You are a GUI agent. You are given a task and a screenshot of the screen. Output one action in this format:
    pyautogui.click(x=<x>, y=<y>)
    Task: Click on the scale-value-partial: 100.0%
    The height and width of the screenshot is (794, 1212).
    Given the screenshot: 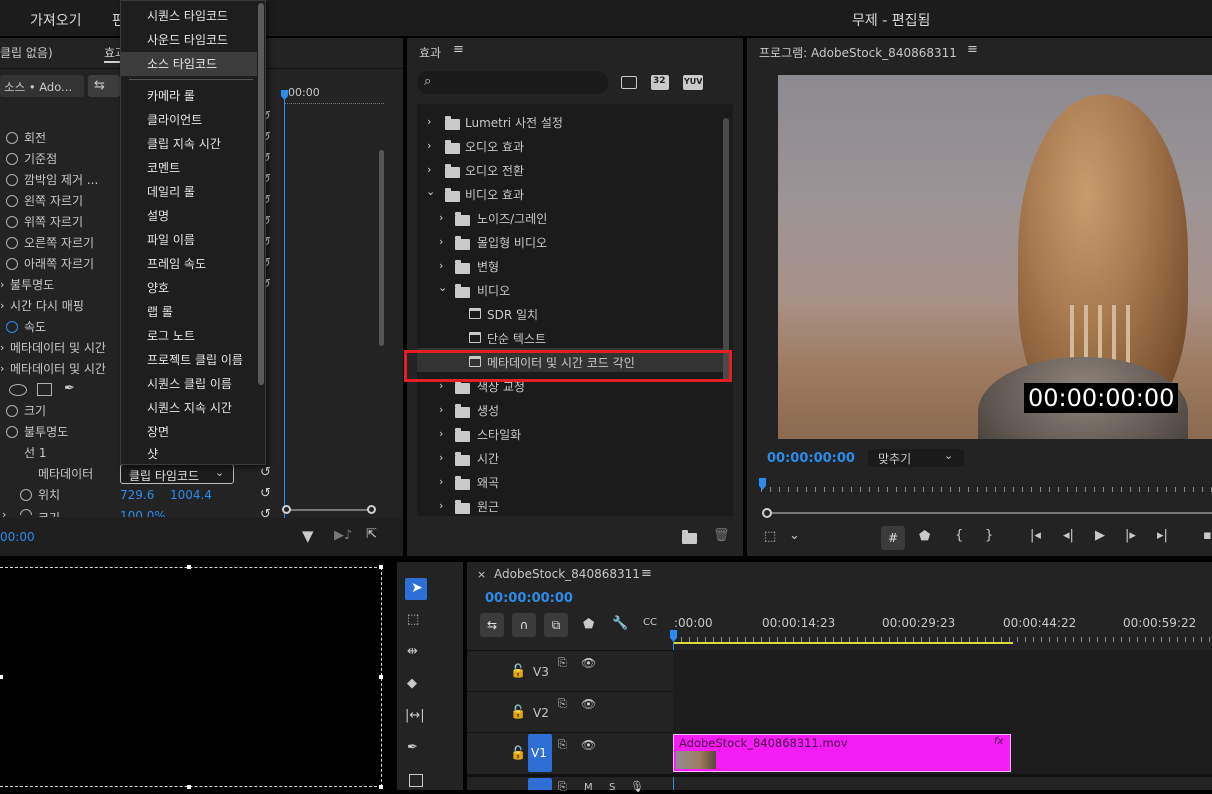 What is the action you would take?
    pyautogui.click(x=143, y=513)
    